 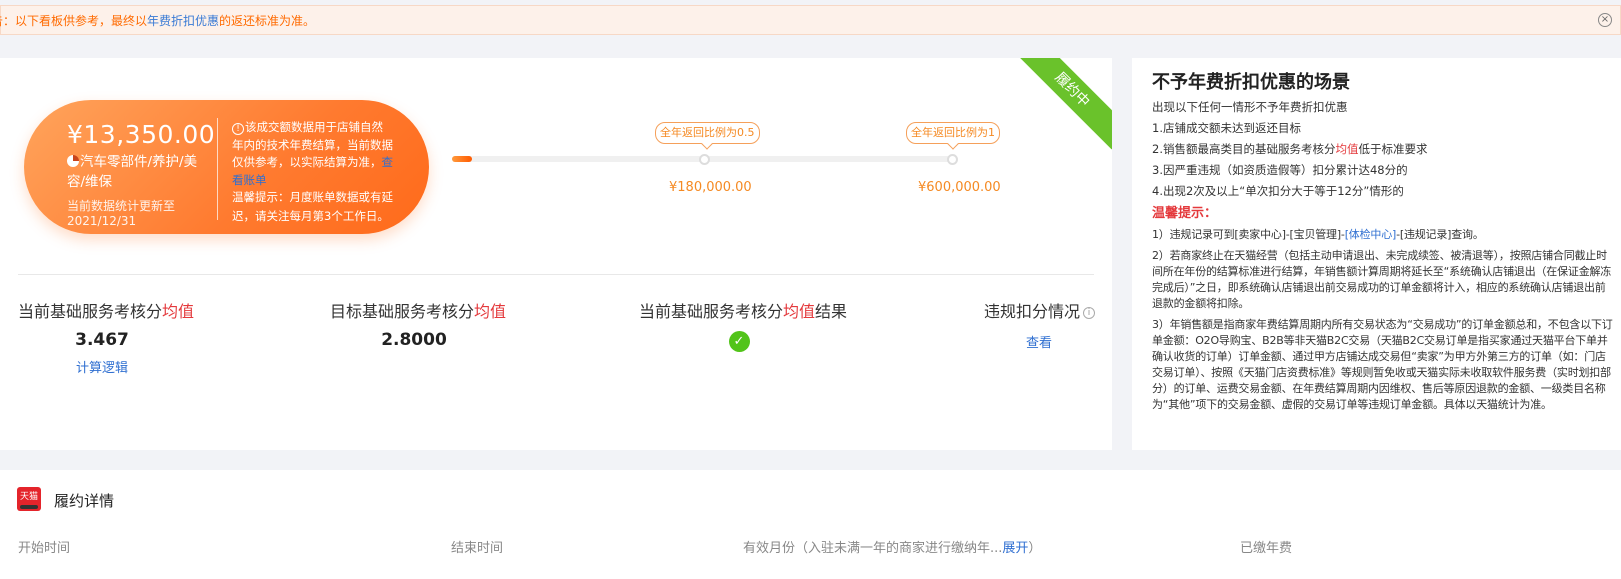 What do you see at coordinates (73, 161) in the screenshot?
I see `pie-chart-icon` at bounding box center [73, 161].